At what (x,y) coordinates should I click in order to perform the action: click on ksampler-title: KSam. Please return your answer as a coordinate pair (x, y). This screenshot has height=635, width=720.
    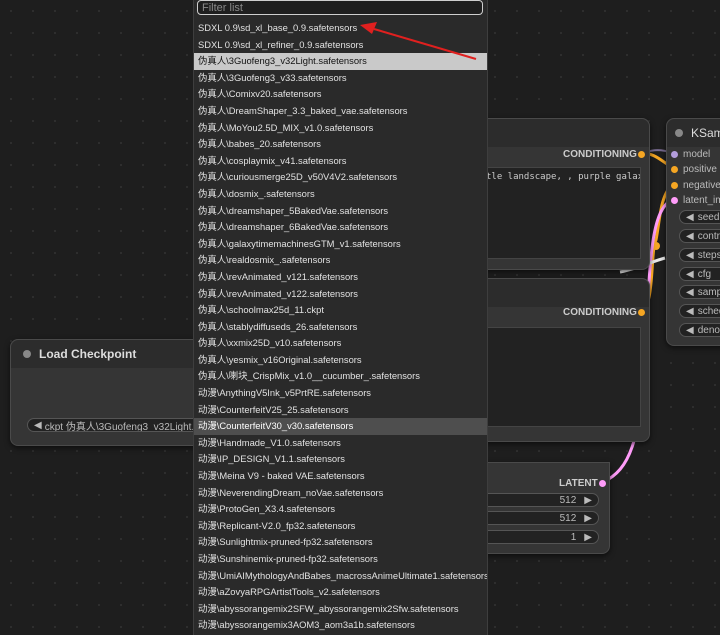
    Looking at the image, I should click on (705, 133).